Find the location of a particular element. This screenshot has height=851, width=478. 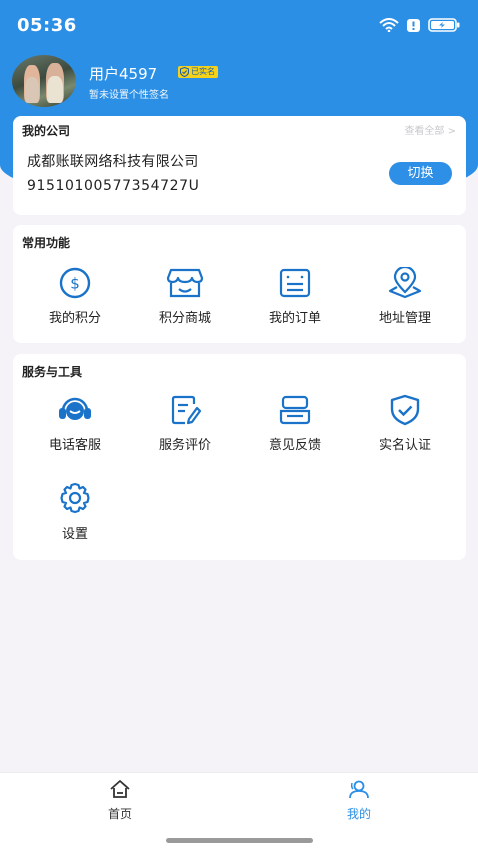

status-time: 05:36 is located at coordinates (47, 25).